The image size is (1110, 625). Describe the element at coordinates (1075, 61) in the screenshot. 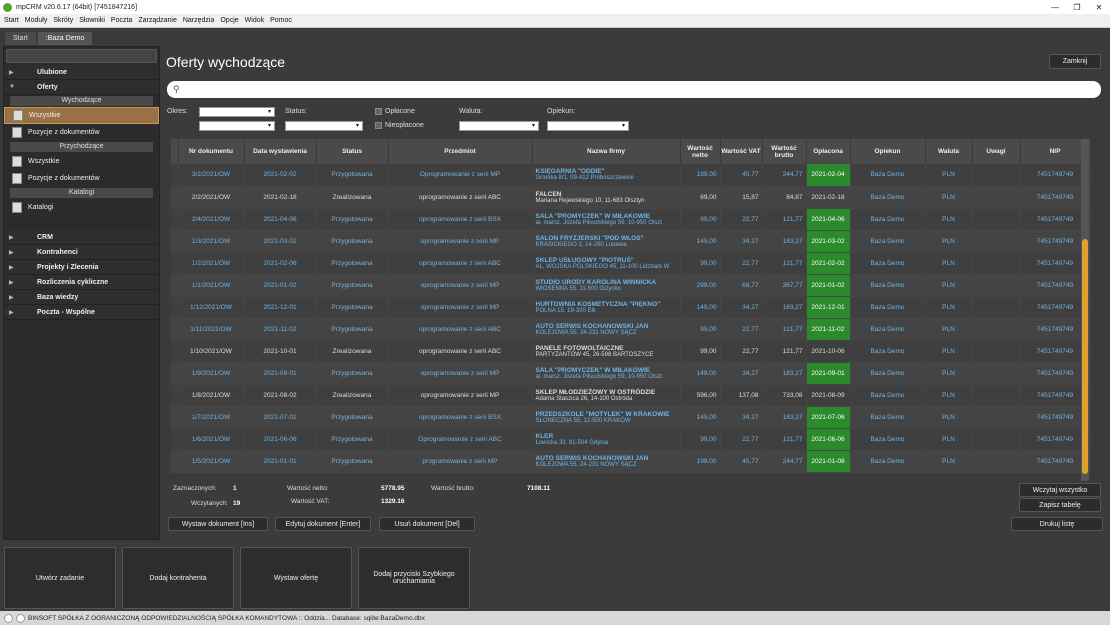

I see `close-button: Zamknij` at that location.